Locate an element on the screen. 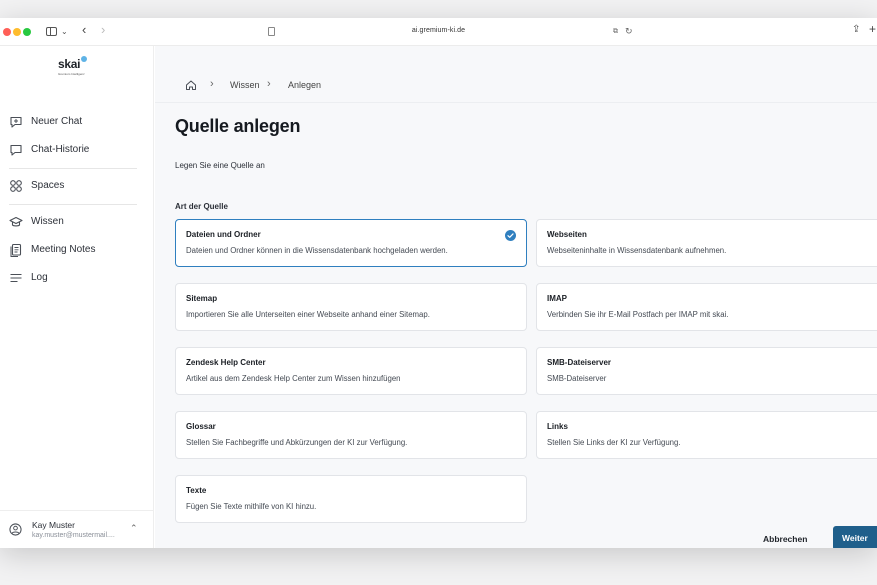 The width and height of the screenshot is (877, 585). page-subtitle: Legen Sie eine Quelle an is located at coordinates (220, 165).